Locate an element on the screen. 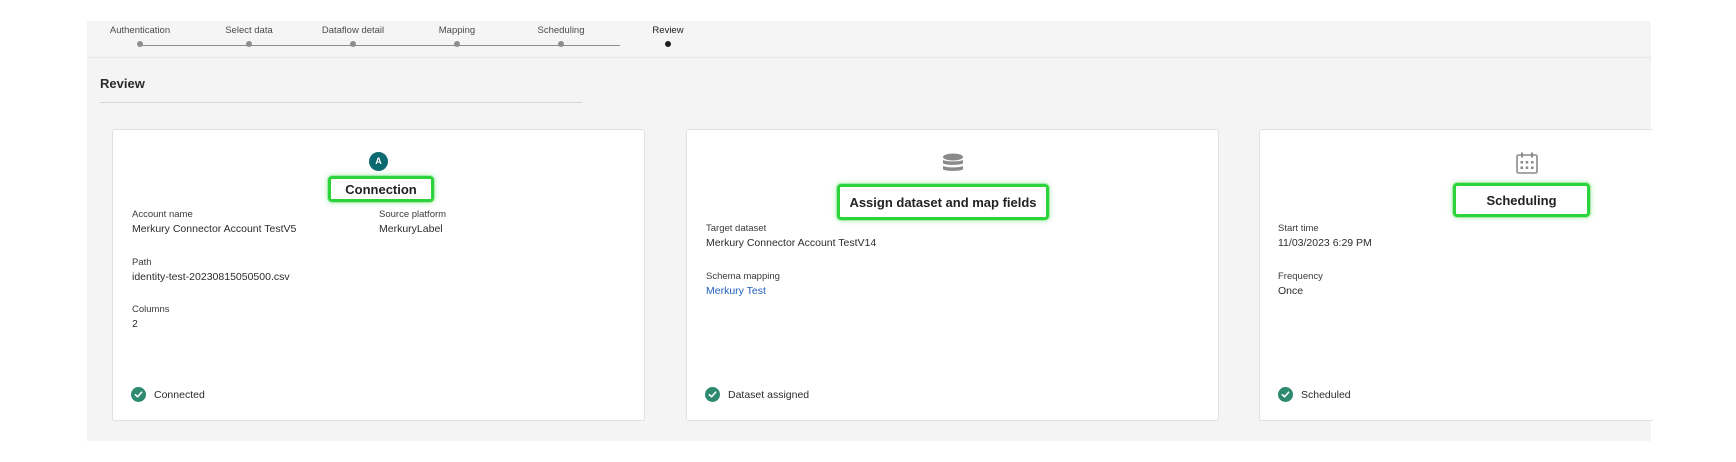  columns-label: Columns is located at coordinates (151, 309).